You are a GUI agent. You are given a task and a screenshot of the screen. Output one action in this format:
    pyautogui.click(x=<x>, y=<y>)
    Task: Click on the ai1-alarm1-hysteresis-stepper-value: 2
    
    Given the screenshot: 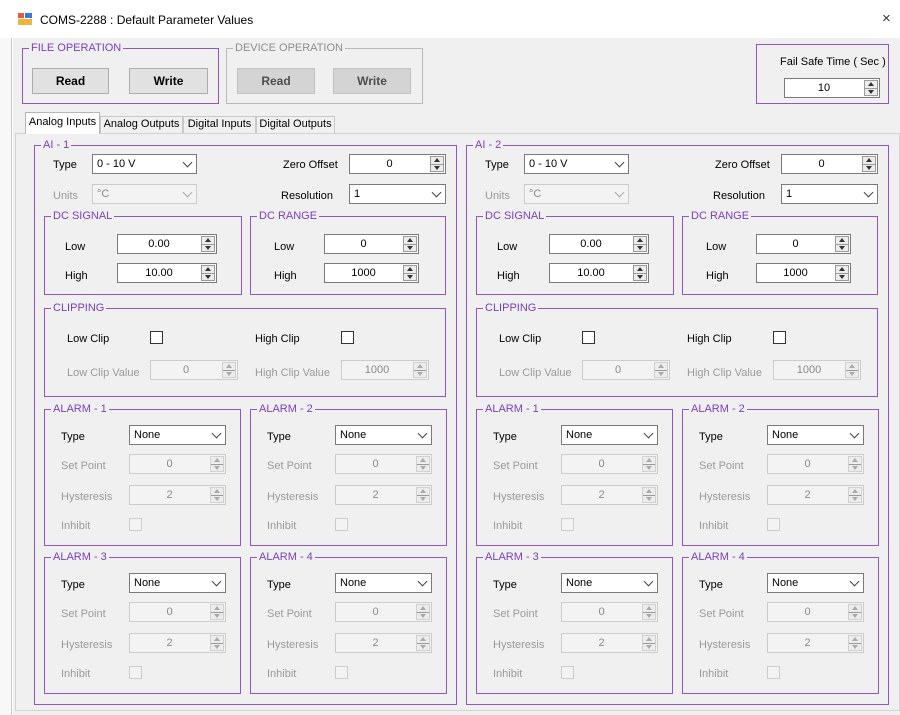 What is the action you would take?
    pyautogui.click(x=169, y=495)
    